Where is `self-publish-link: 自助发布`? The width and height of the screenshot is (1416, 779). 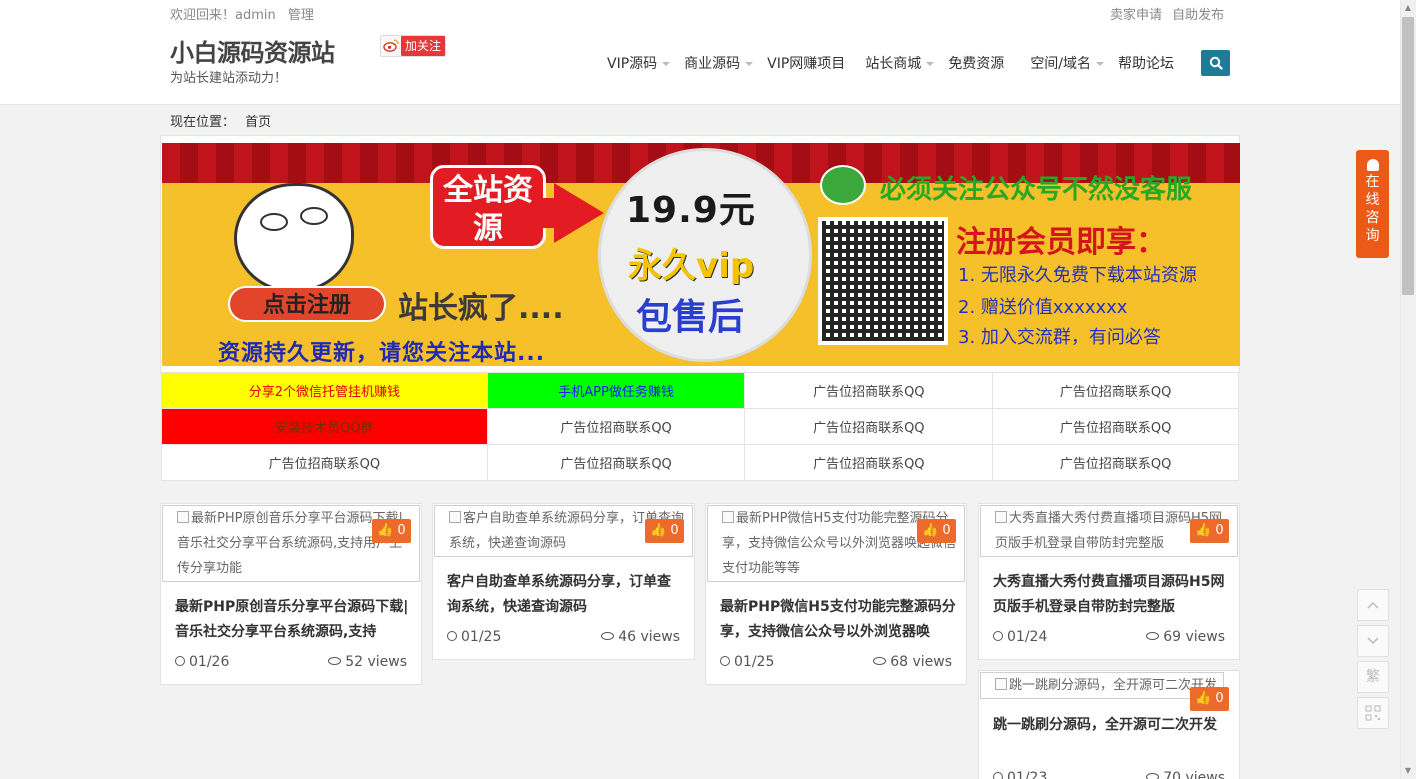
self-publish-link: 自助发布 is located at coordinates (1198, 15).